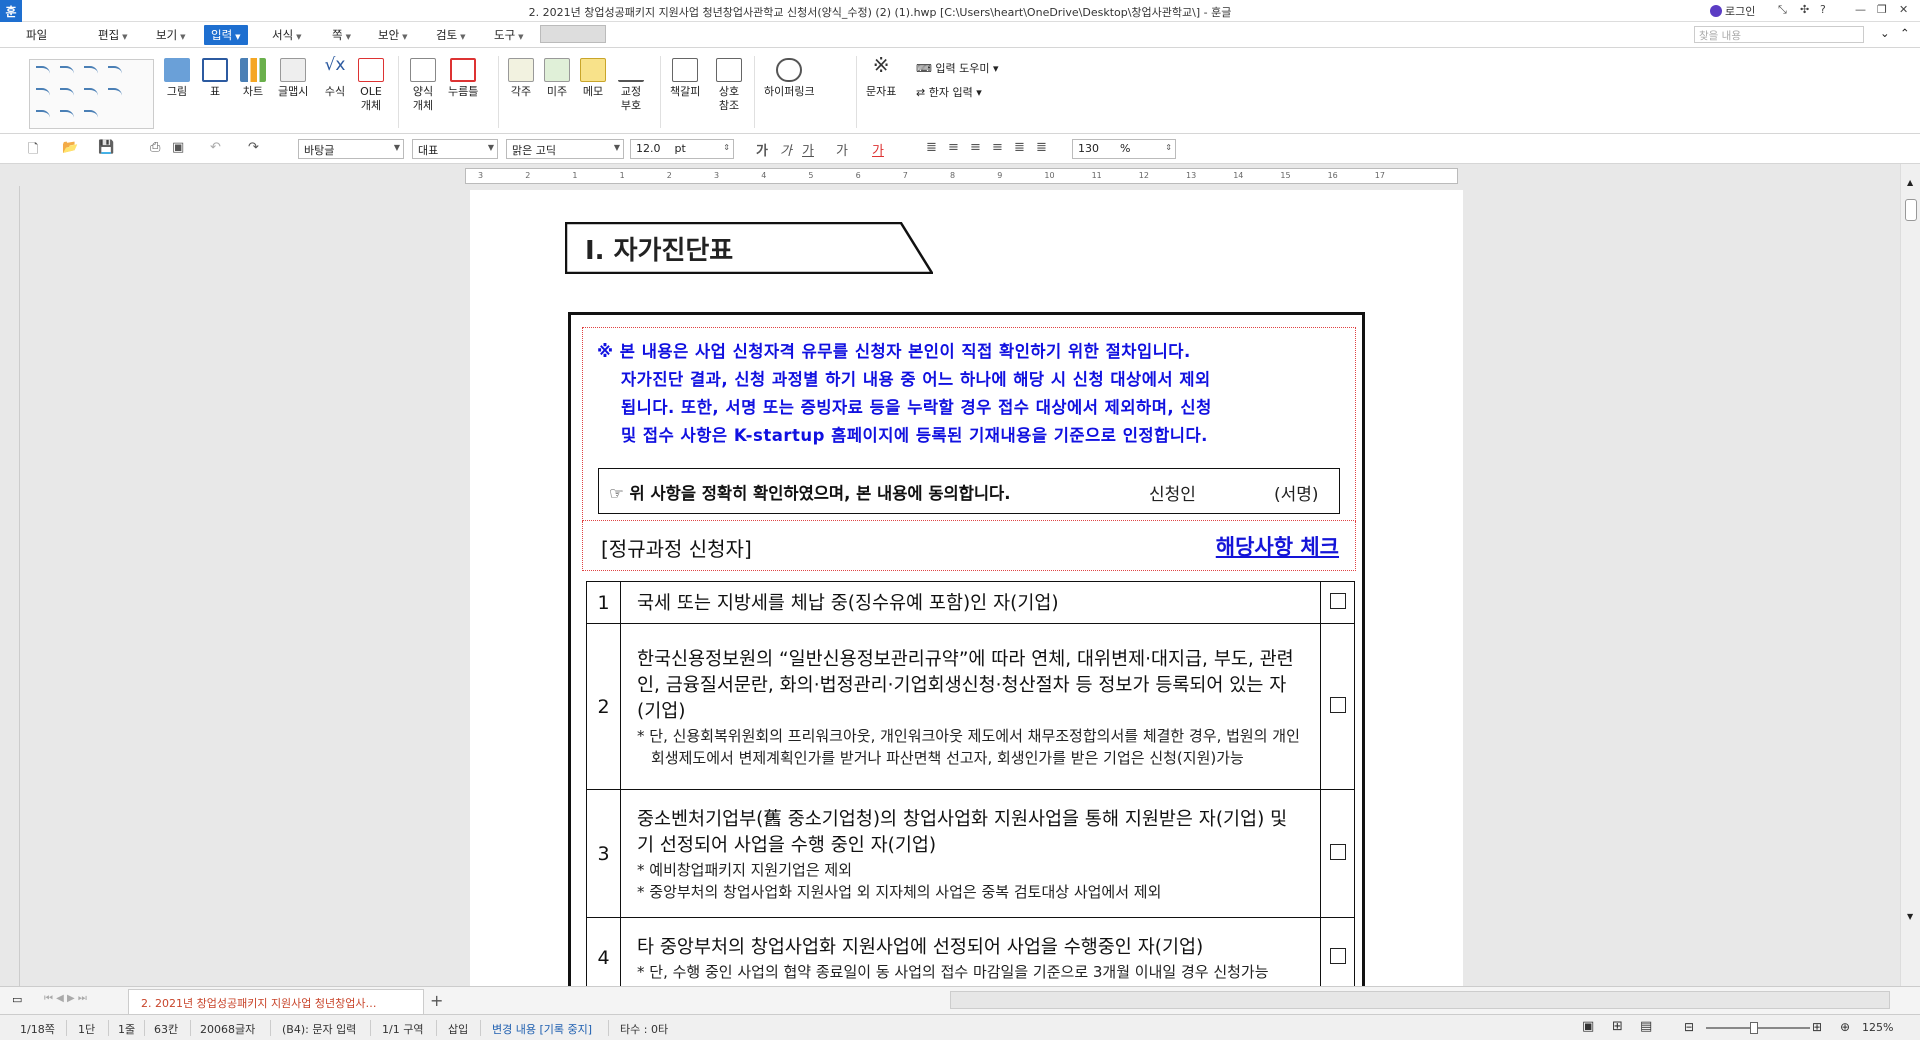 The height and width of the screenshot is (1040, 1920). What do you see at coordinates (215, 147) in the screenshot?
I see `undo-icon: ↶` at bounding box center [215, 147].